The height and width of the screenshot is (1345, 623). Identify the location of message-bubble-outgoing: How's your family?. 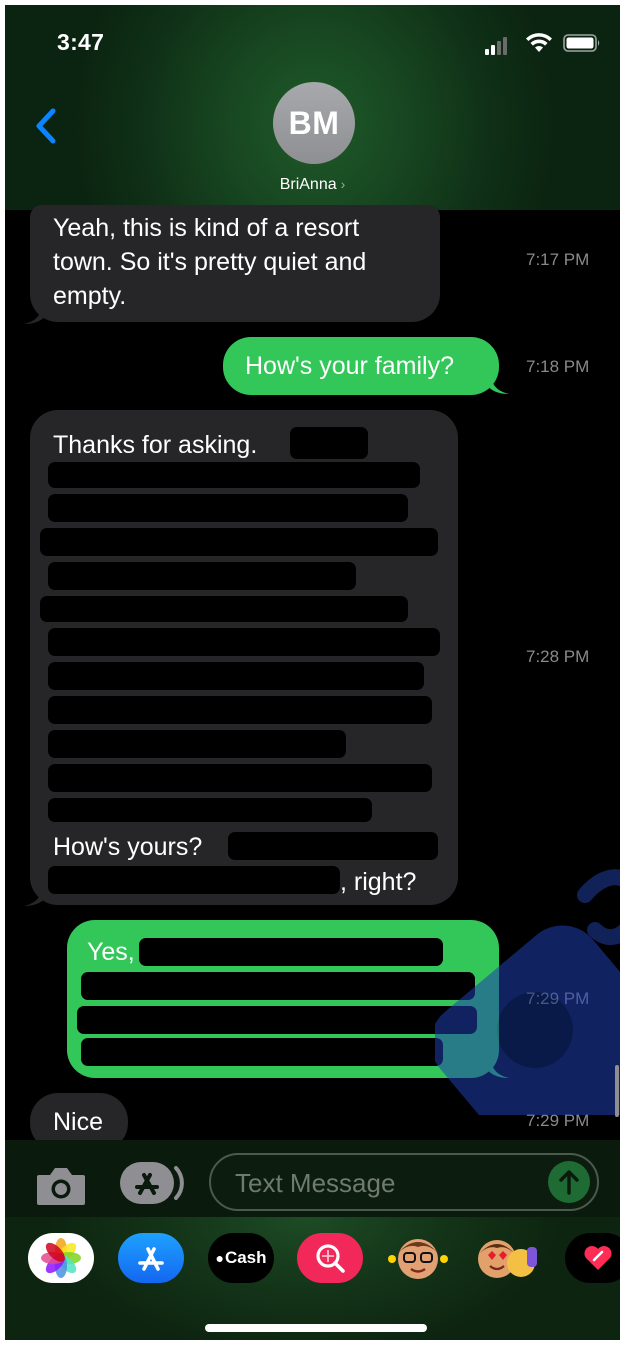
(361, 366).